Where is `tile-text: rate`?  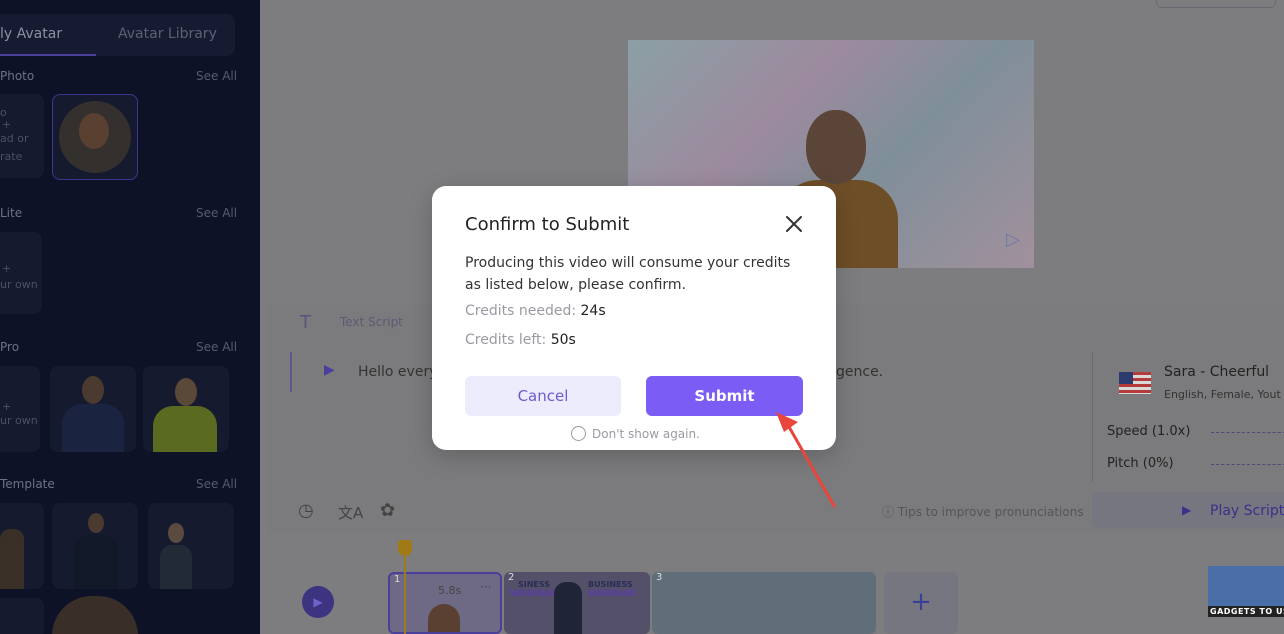 tile-text: rate is located at coordinates (11, 156).